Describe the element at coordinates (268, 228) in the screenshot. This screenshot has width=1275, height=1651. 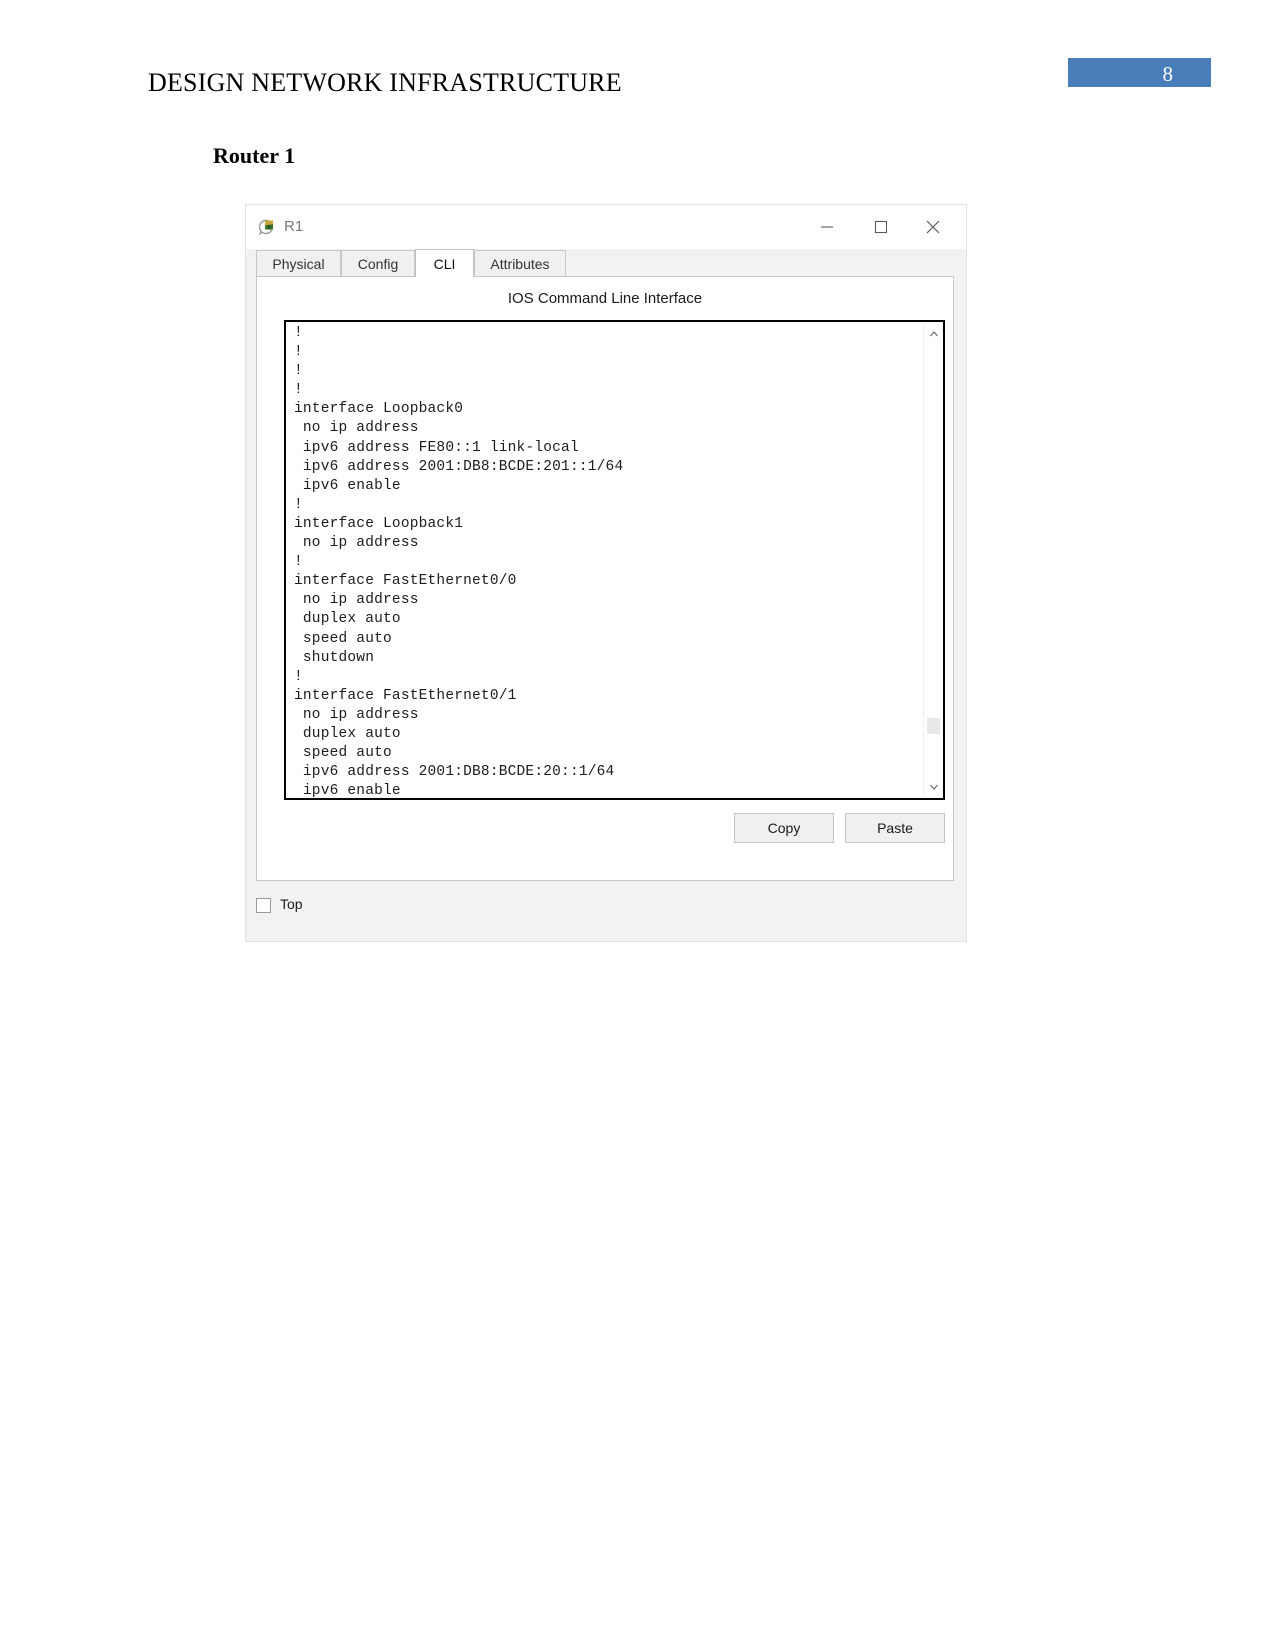
I see `router-icon` at that location.